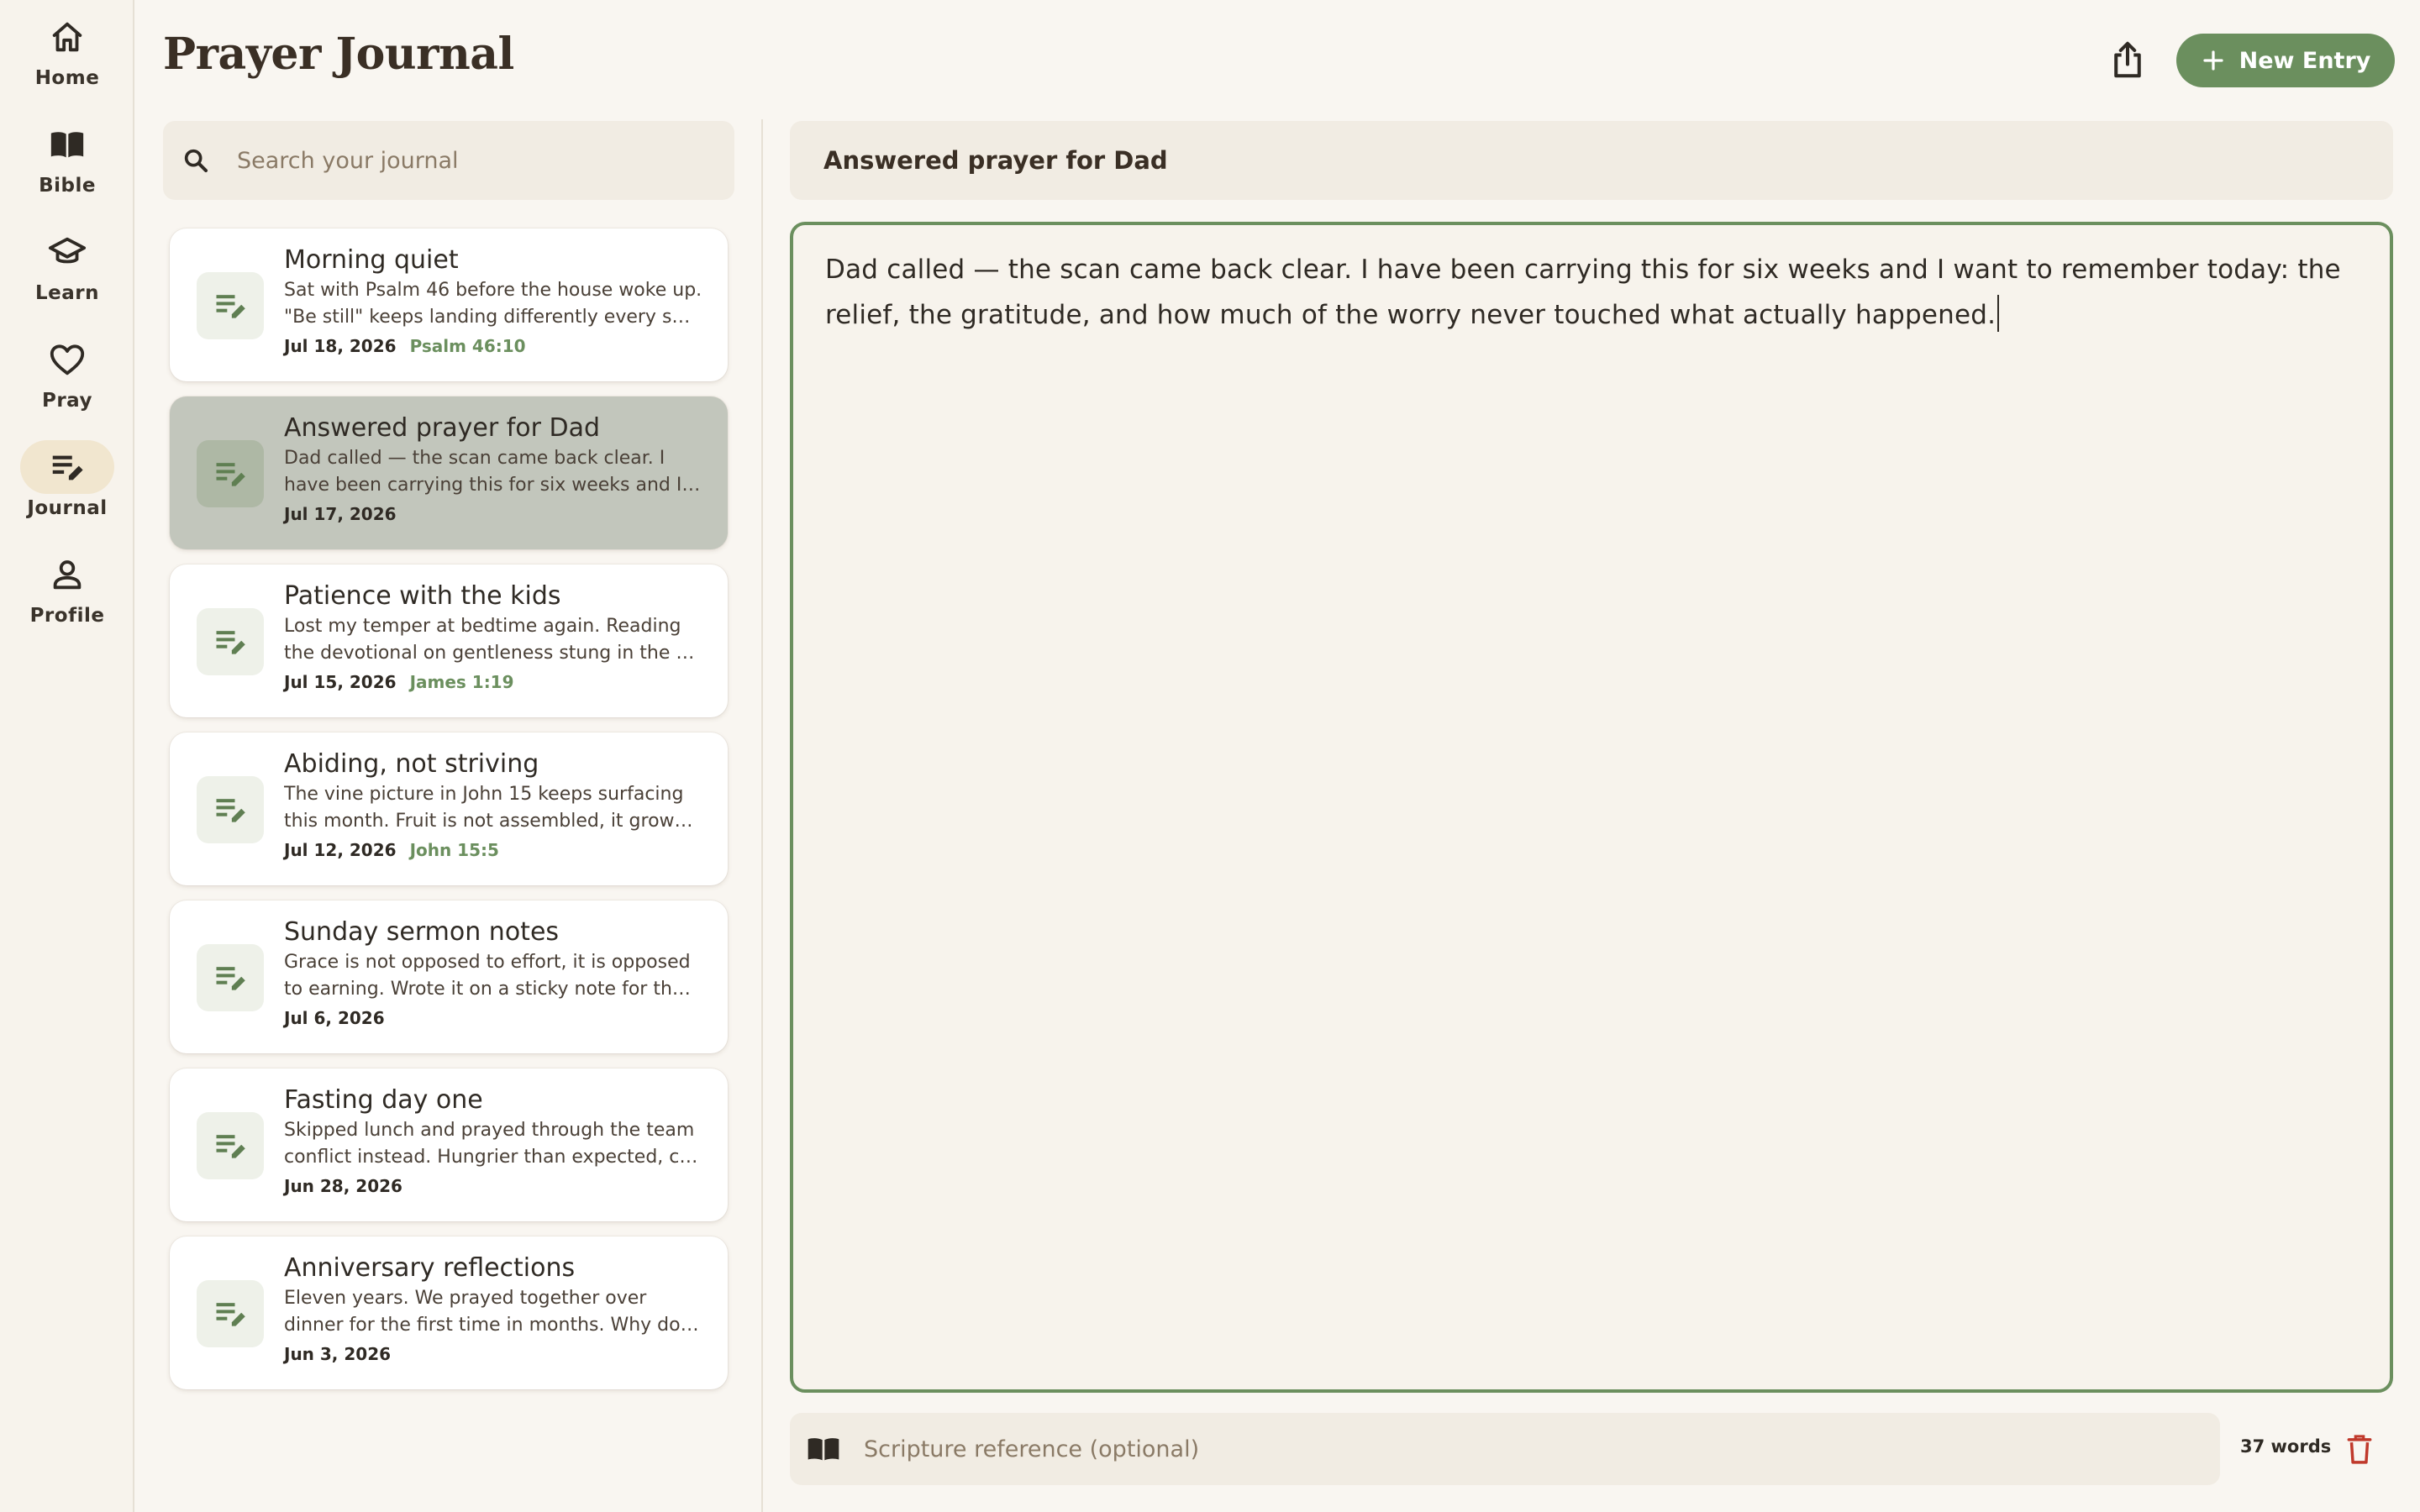  Describe the element at coordinates (475, 160) in the screenshot. I see `search-input` at that location.